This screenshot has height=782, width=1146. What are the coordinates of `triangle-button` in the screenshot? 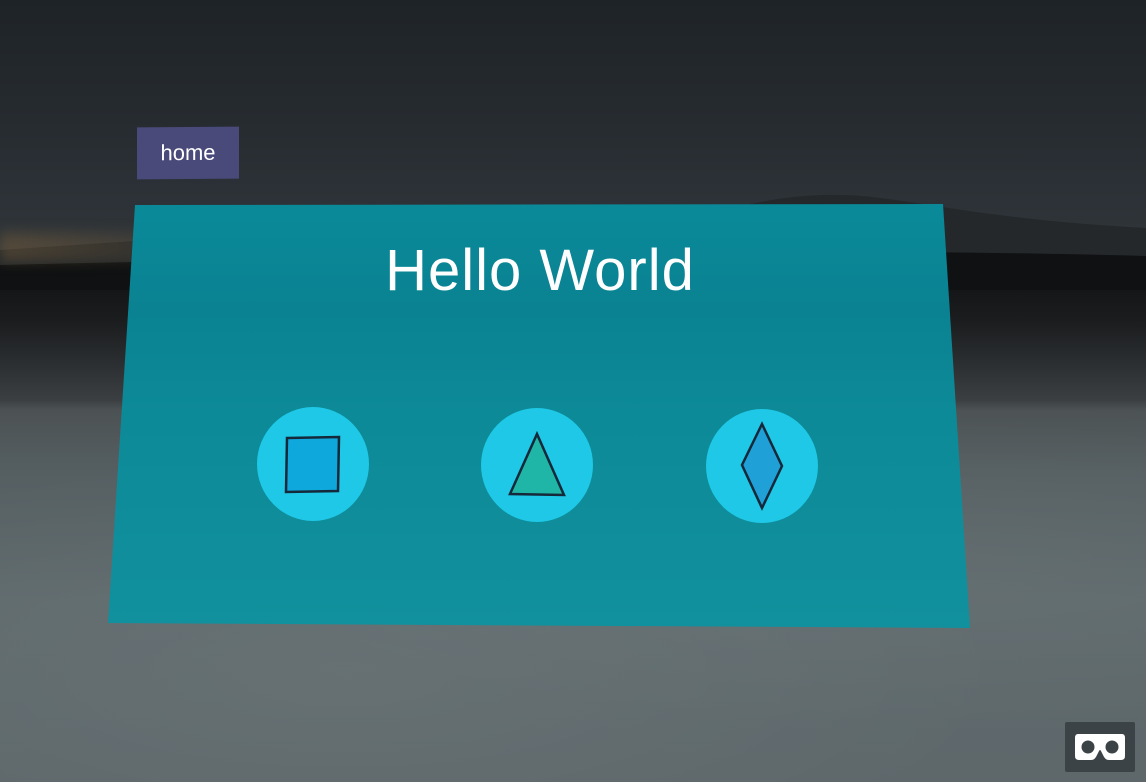 It's located at (537, 465).